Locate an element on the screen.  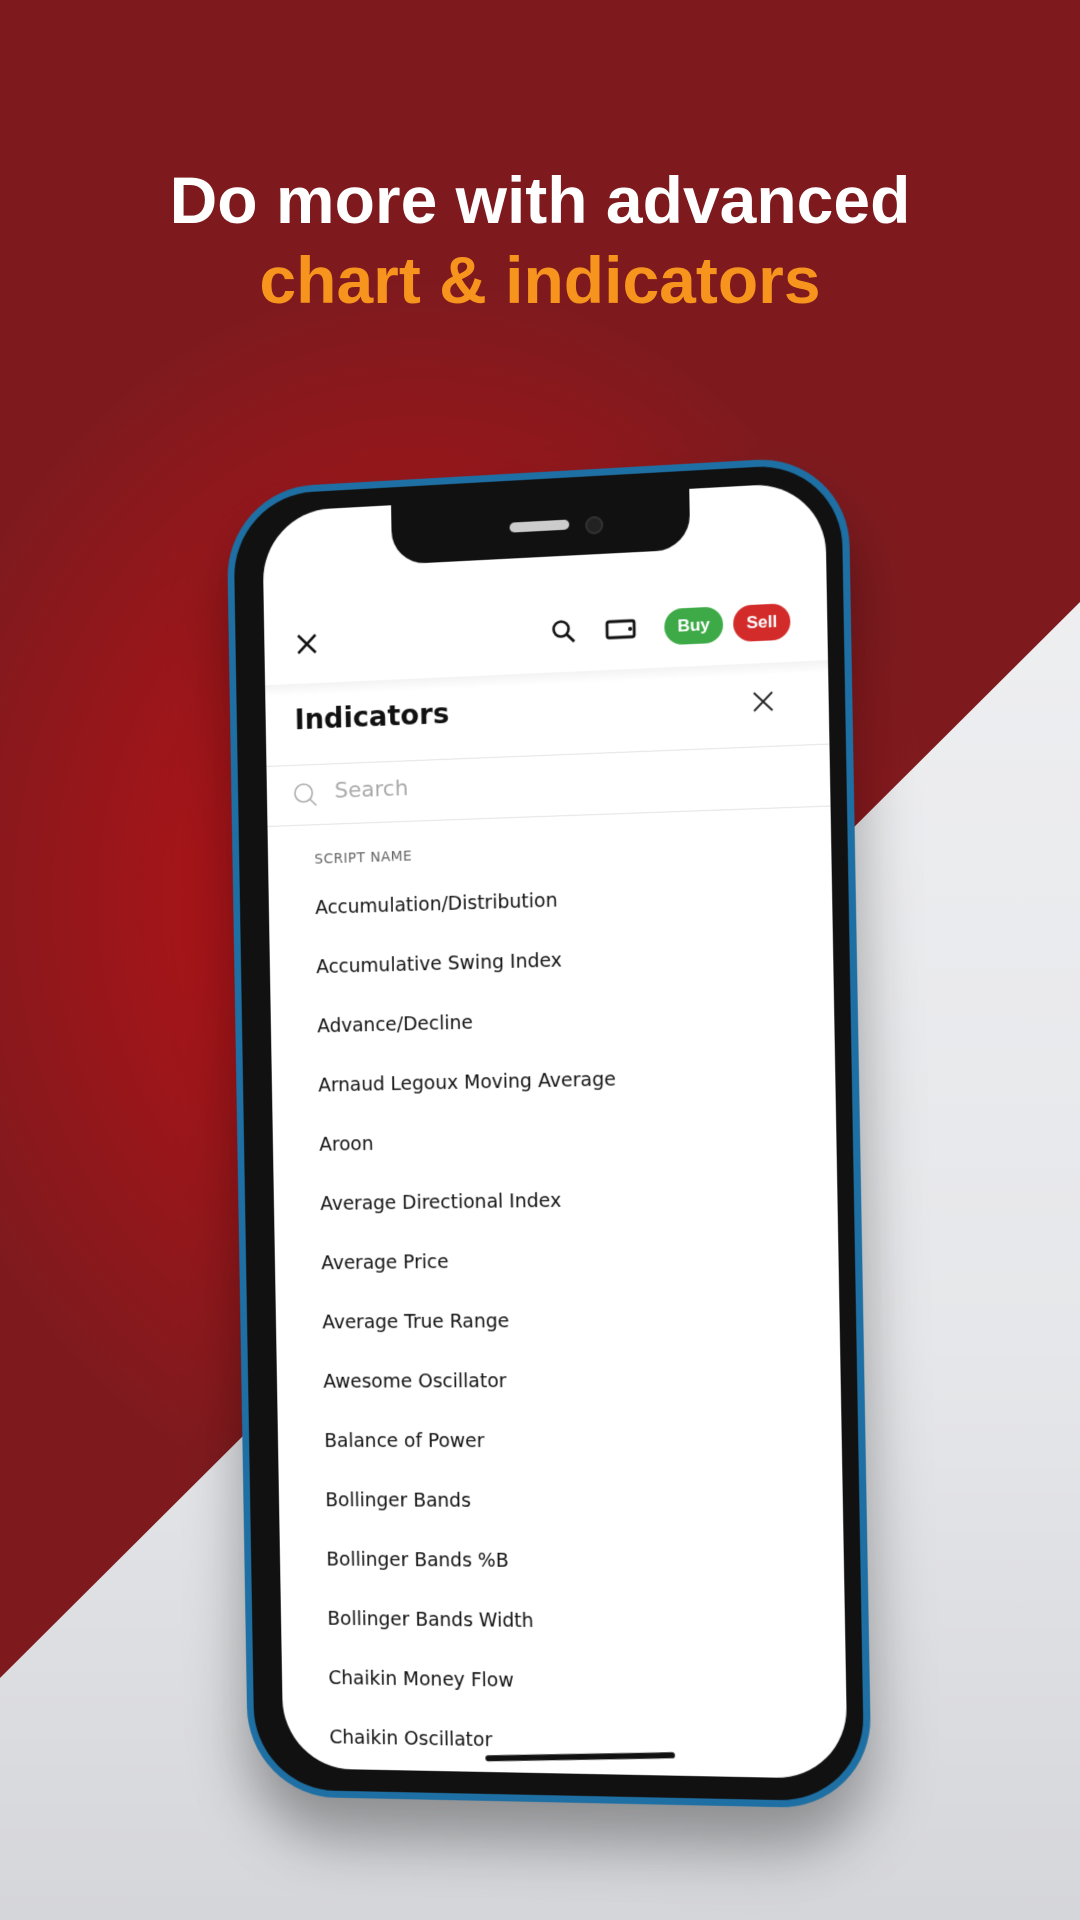
speaker is located at coordinates (539, 526).